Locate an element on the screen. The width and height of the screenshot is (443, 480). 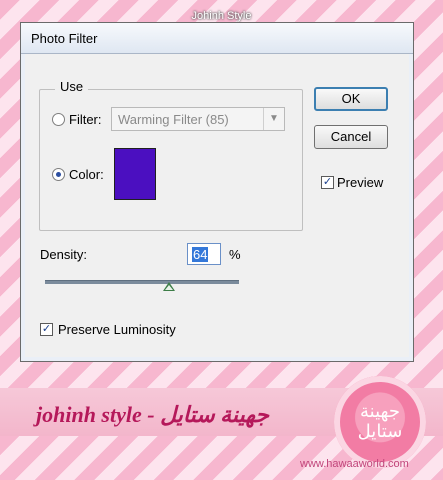
chevron-down-icon: ▼ is located at coordinates (273, 119).